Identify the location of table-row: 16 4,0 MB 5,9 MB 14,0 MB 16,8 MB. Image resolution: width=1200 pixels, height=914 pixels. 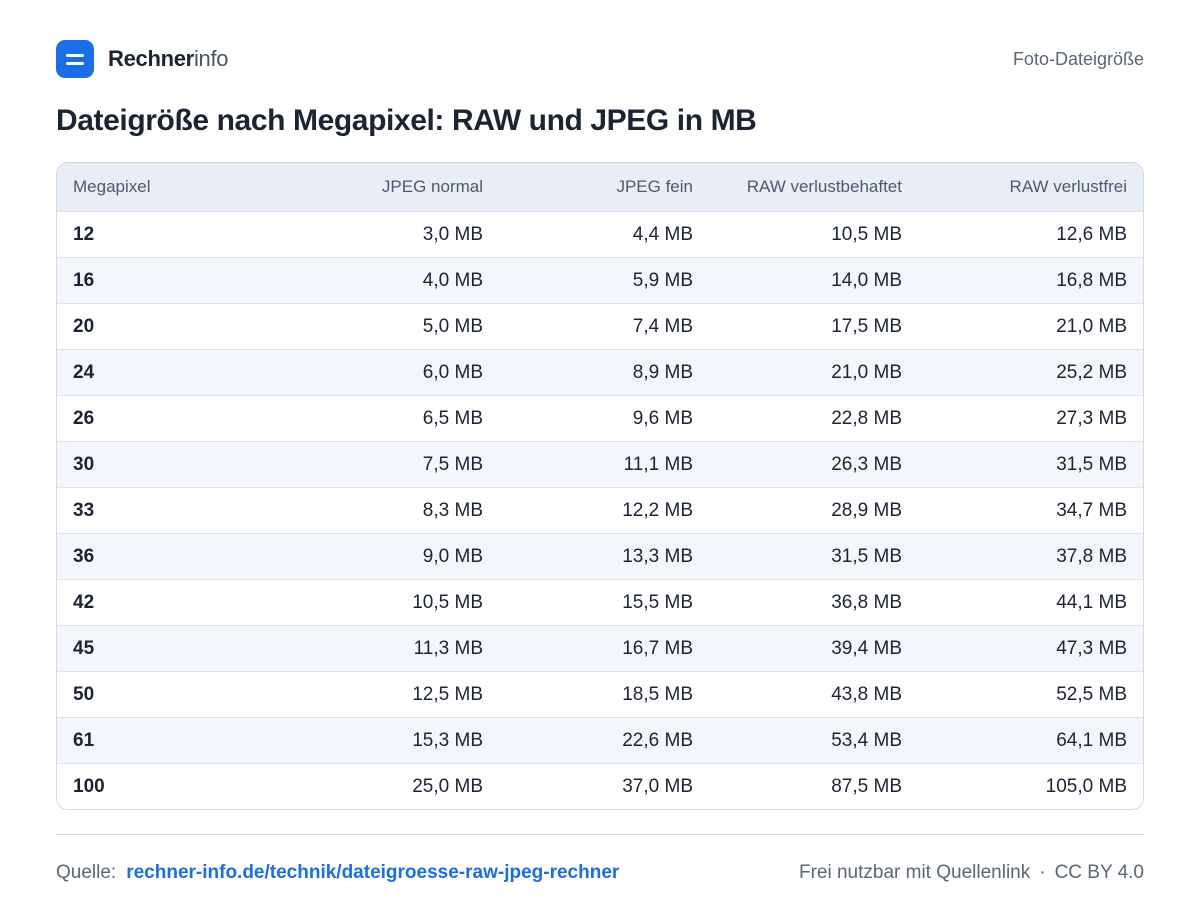
(600, 280).